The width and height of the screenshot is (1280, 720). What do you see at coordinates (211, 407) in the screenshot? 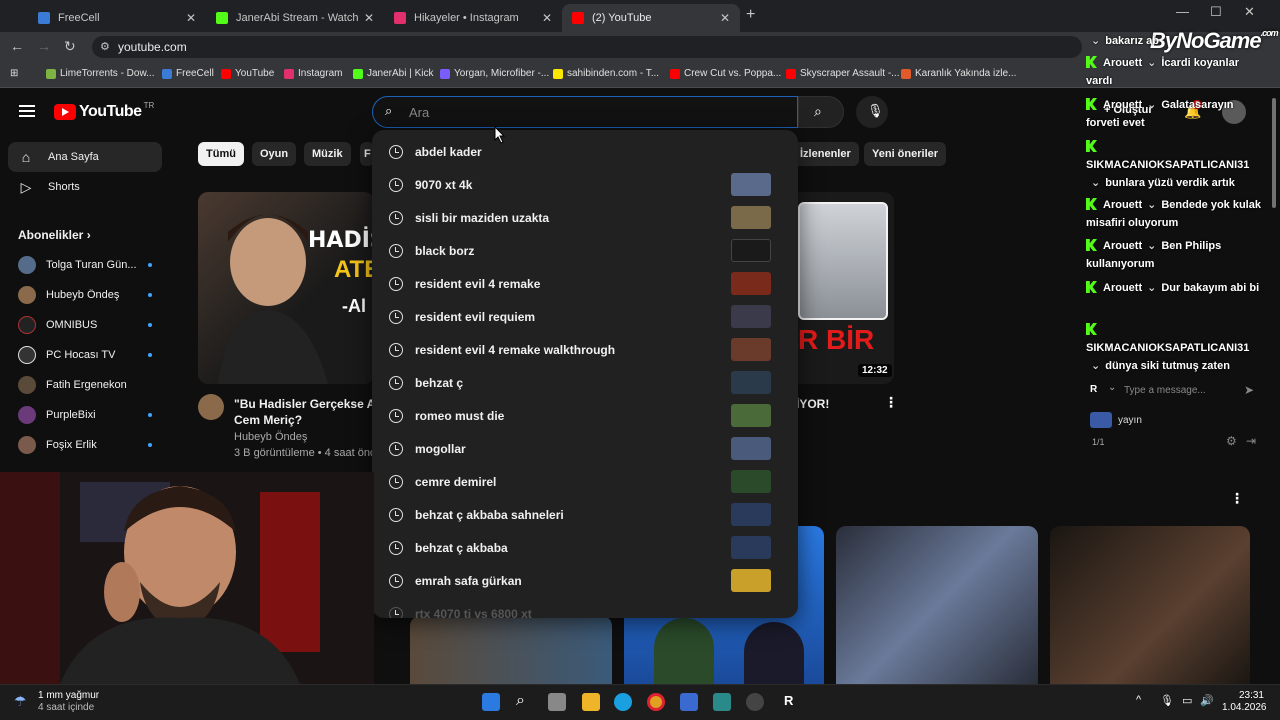
I see `channel-avatar` at bounding box center [211, 407].